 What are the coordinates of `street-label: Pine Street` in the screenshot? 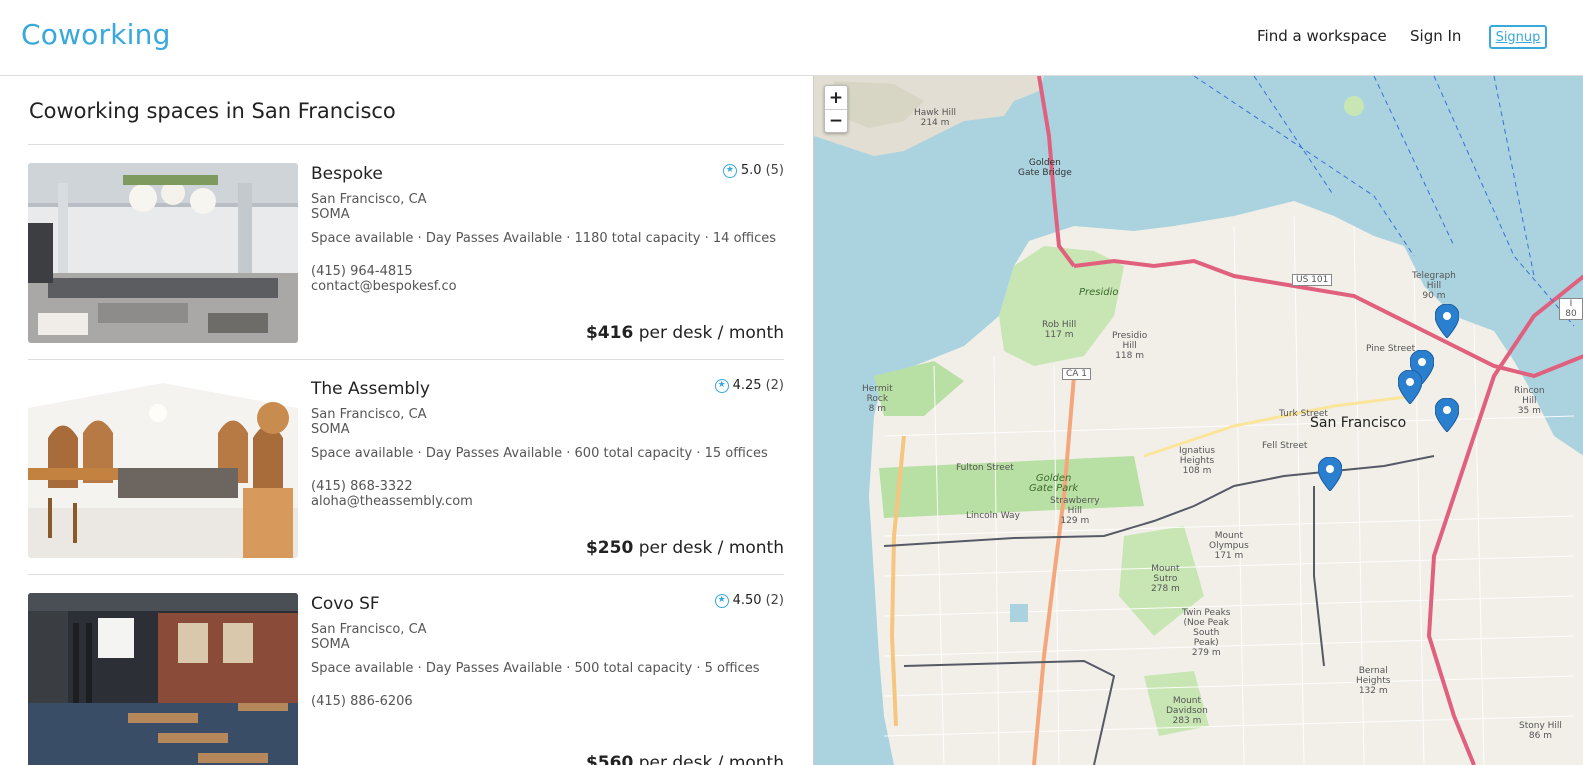 It's located at (1391, 349).